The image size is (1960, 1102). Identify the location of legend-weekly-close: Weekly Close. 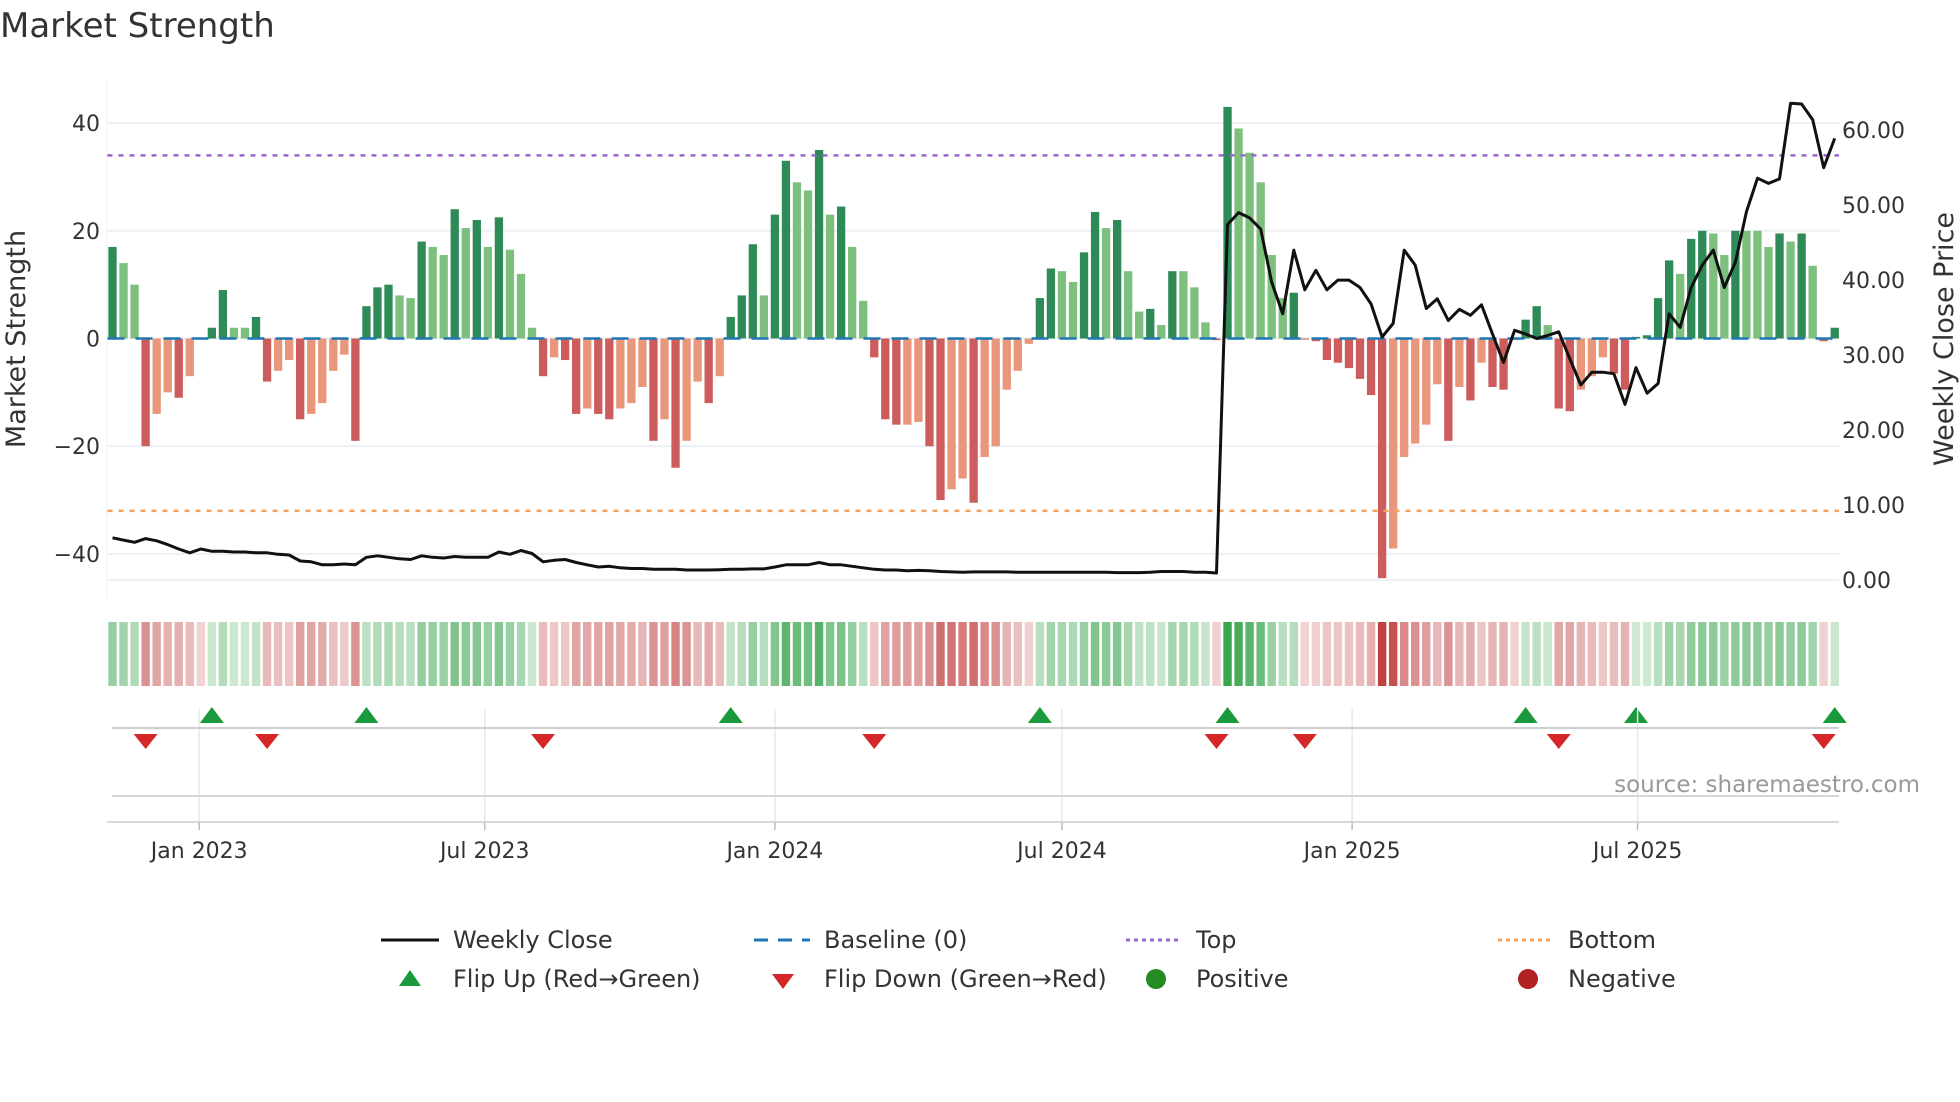
(497, 940).